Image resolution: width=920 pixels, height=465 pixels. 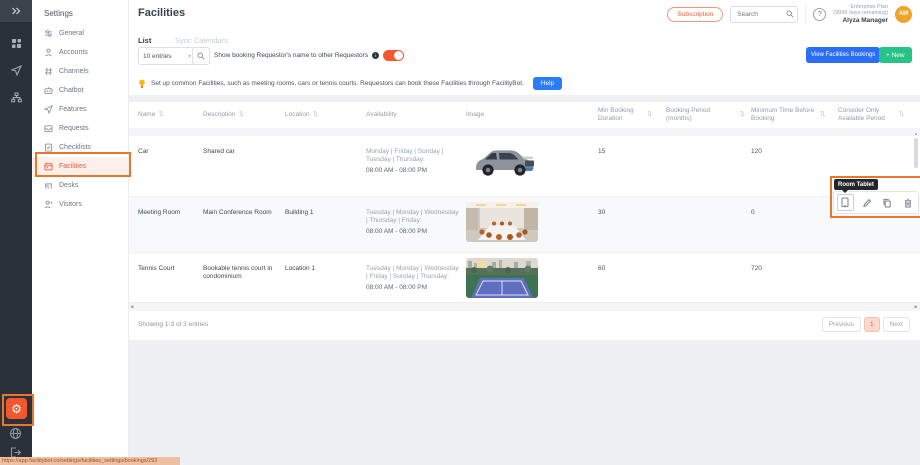 What do you see at coordinates (841, 324) in the screenshot?
I see `previous-page-button: Previous` at bounding box center [841, 324].